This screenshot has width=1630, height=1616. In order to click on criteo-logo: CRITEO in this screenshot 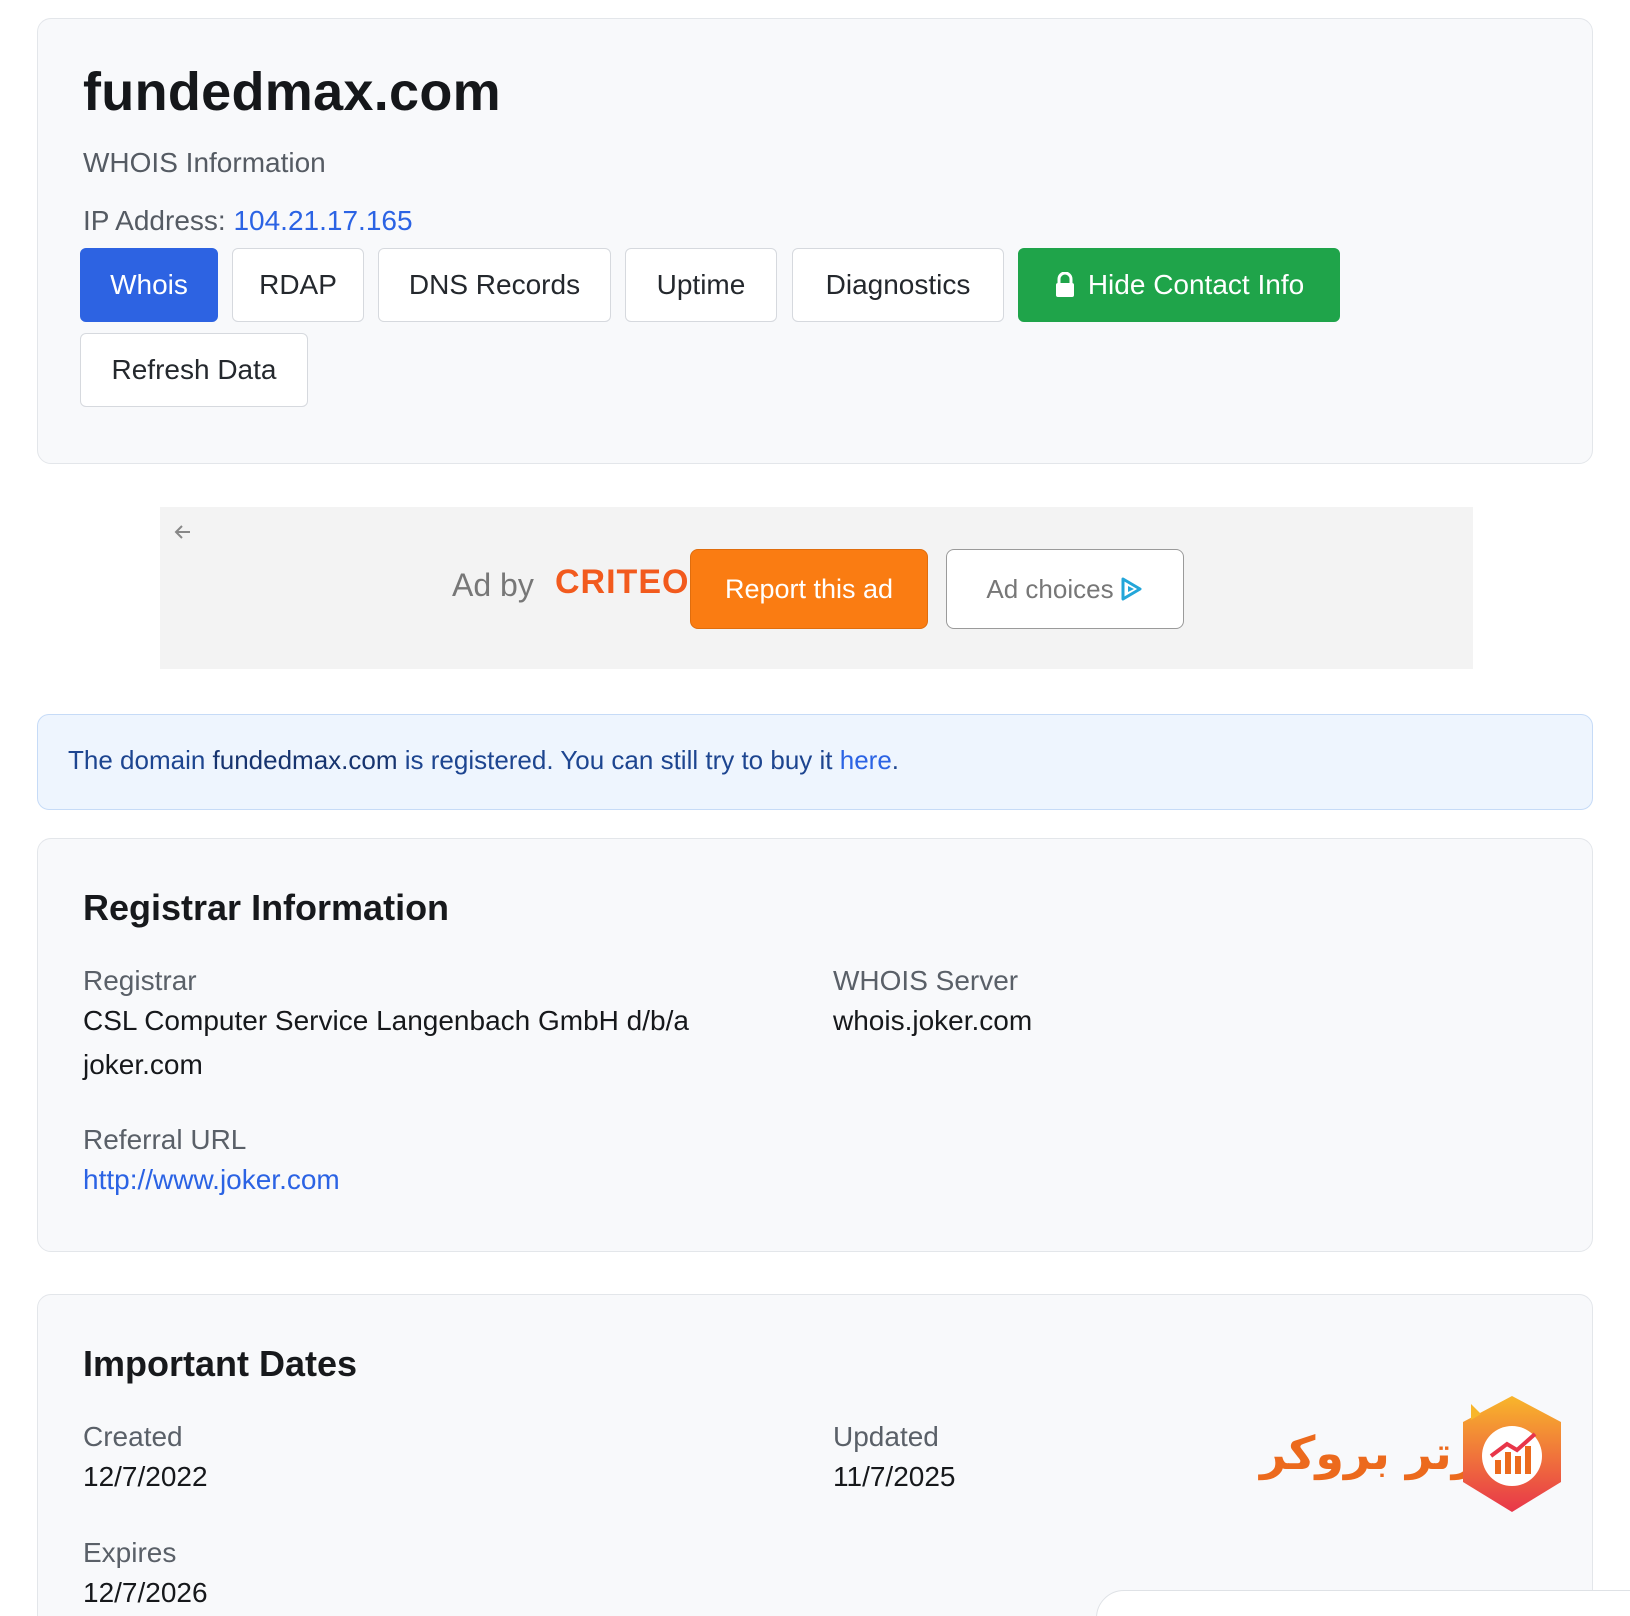, I will do `click(622, 582)`.